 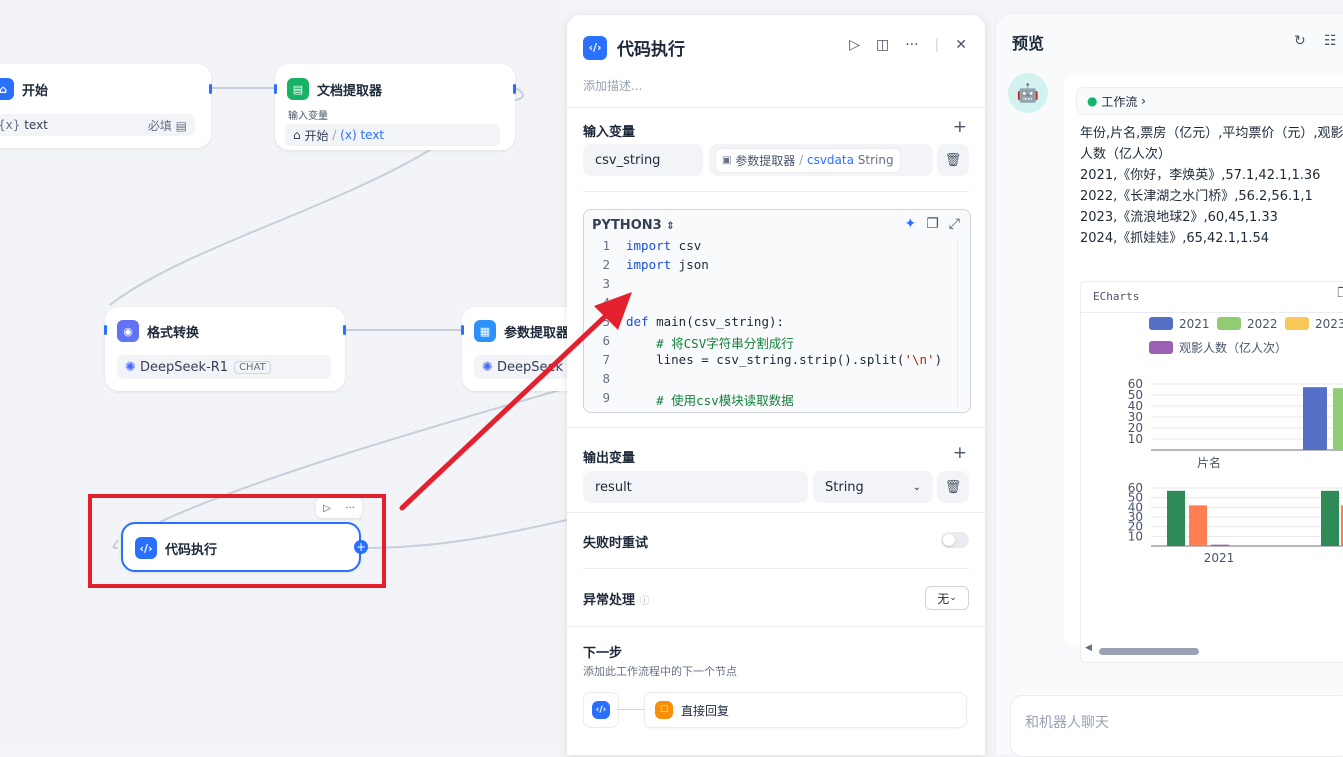 What do you see at coordinates (960, 127) in the screenshot?
I see `add-input-icon: +` at bounding box center [960, 127].